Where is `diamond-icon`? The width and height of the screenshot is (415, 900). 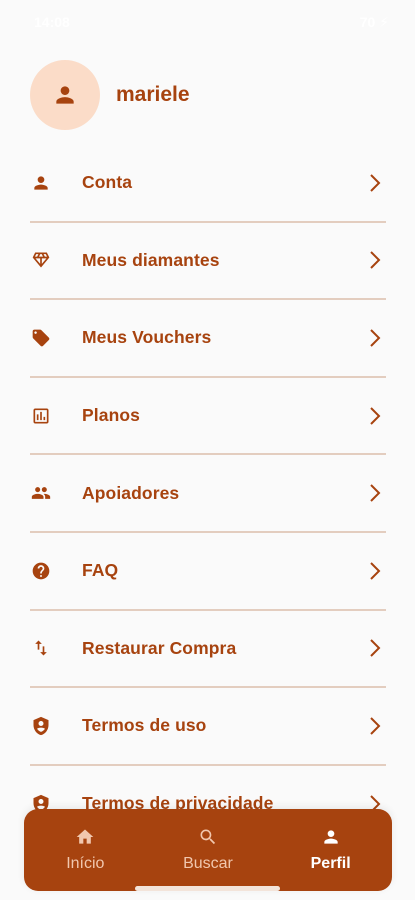
diamond-icon is located at coordinates (41, 260).